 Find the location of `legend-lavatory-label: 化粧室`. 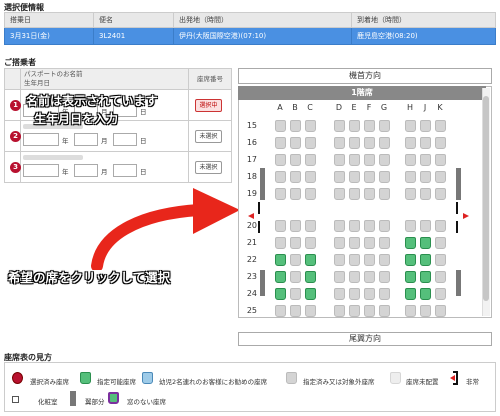

legend-lavatory-label: 化粧室 is located at coordinates (48, 402).